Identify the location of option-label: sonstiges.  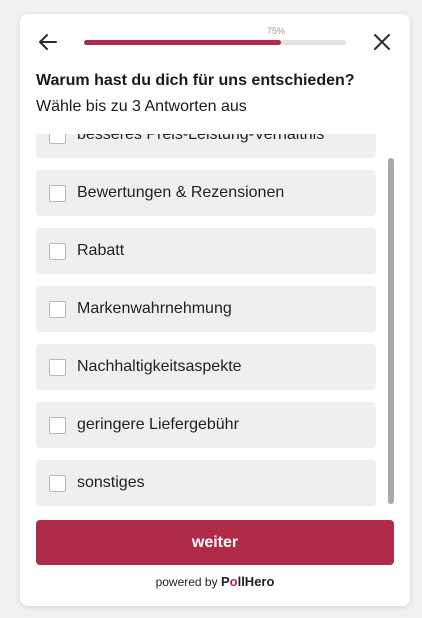
(111, 482).